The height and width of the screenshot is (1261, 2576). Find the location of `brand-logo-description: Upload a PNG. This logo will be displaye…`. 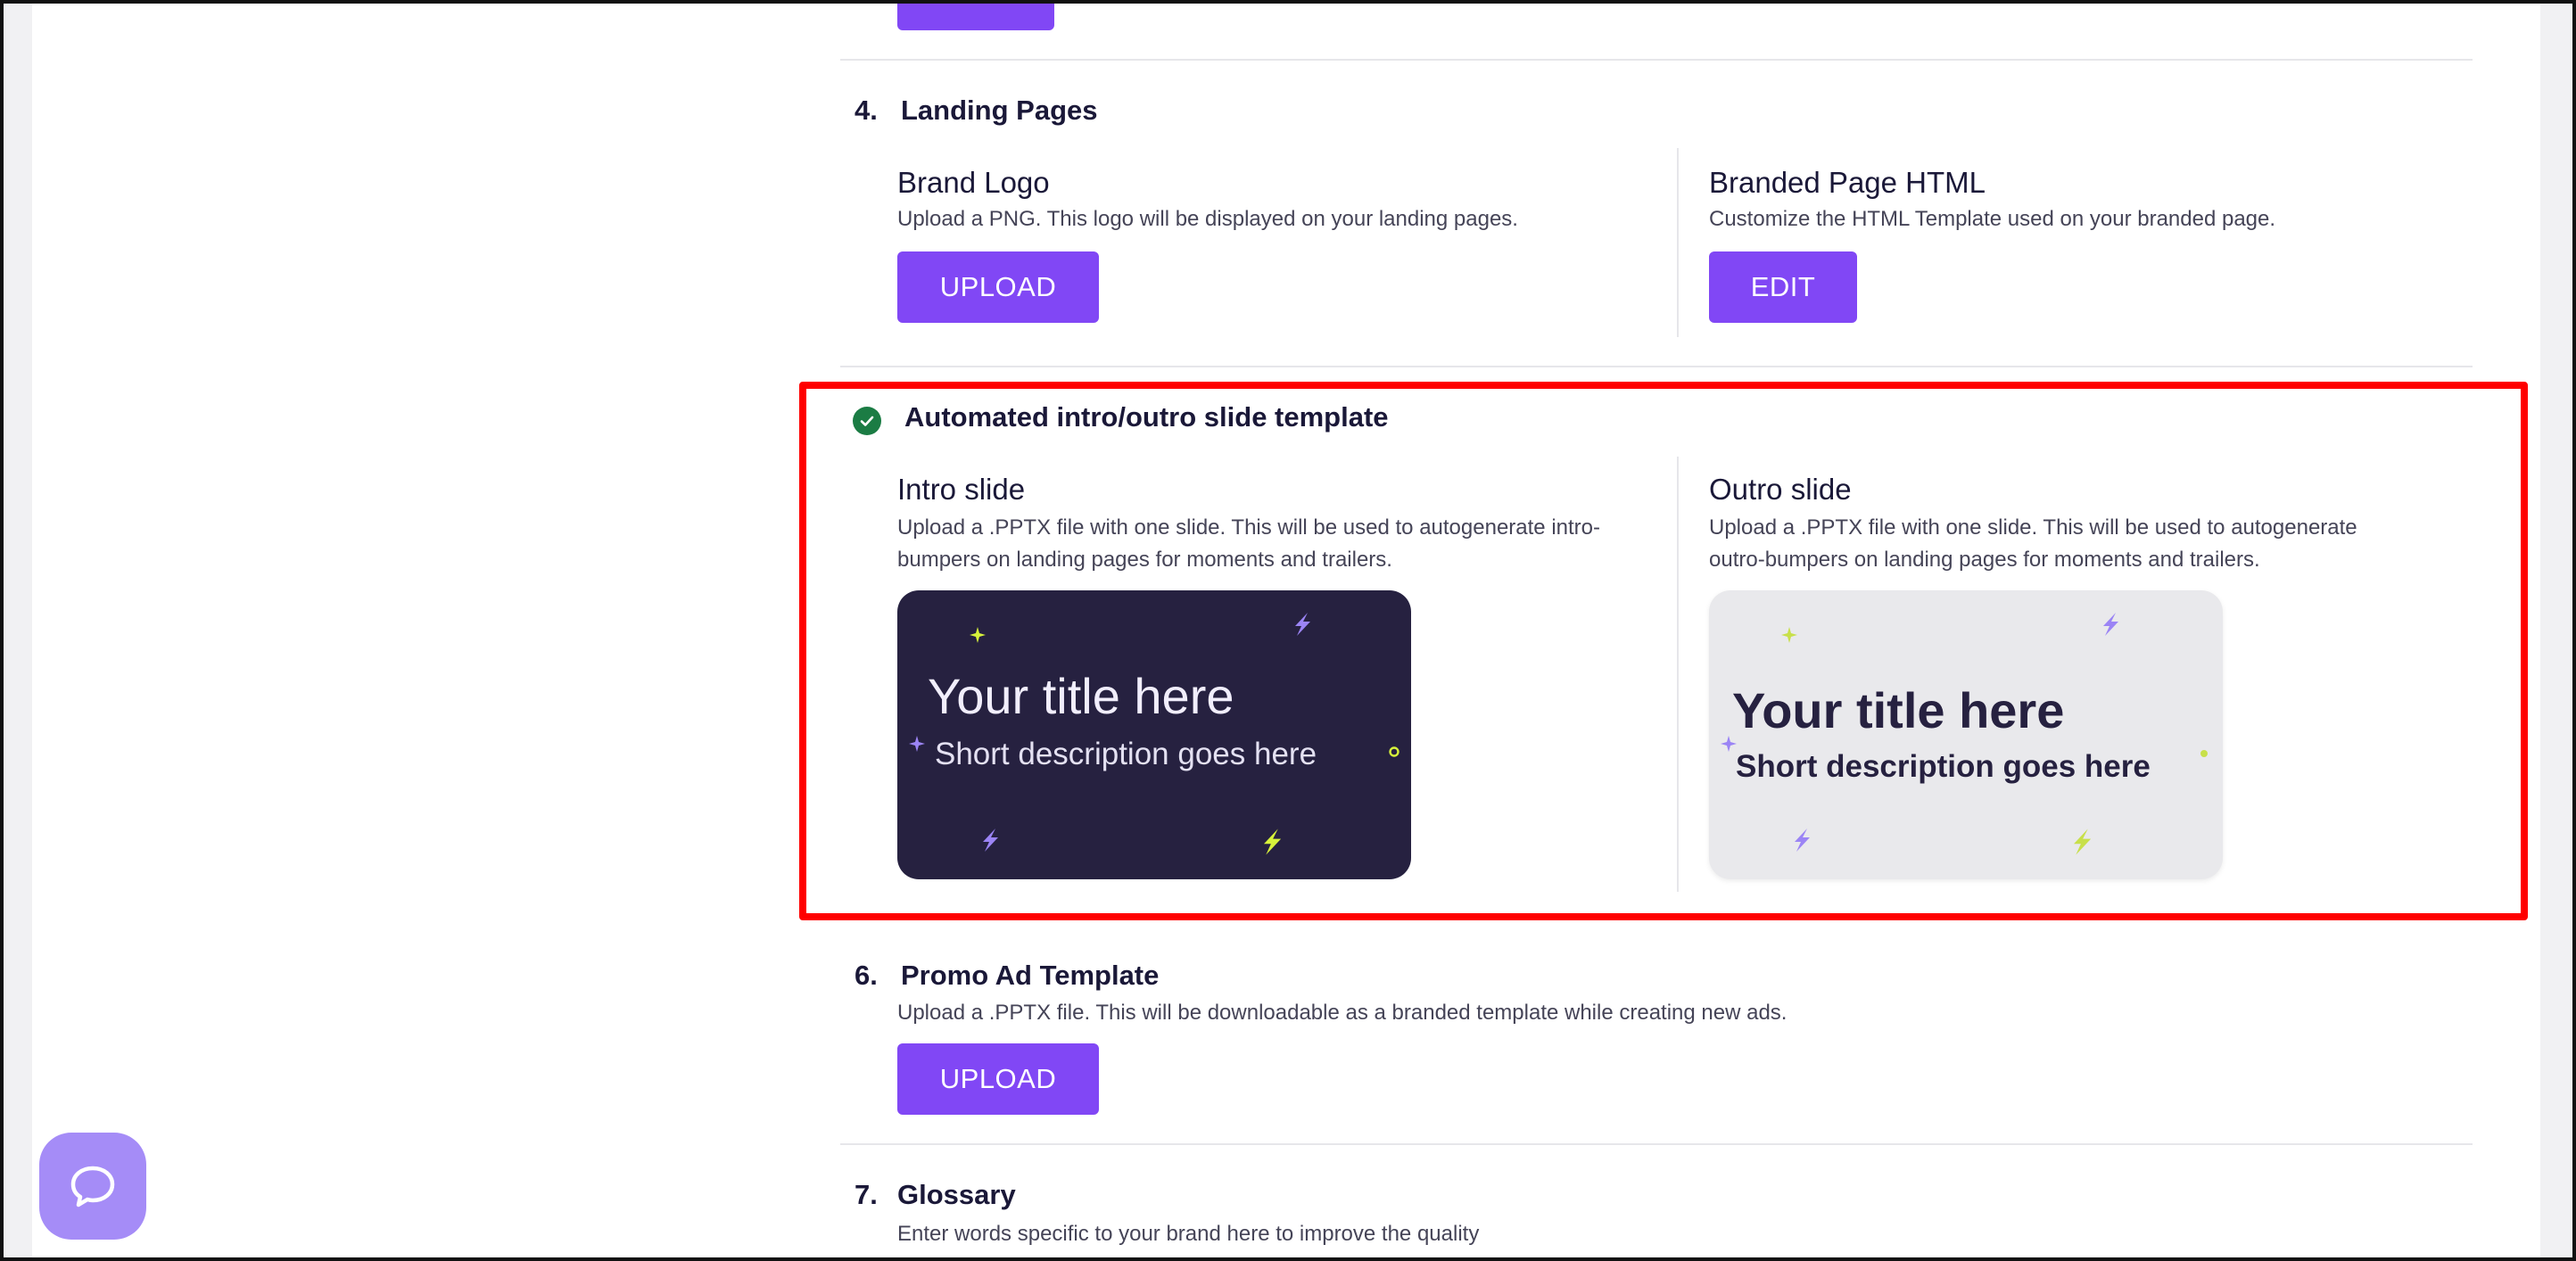

brand-logo-description: Upload a PNG. This logo will be displaye… is located at coordinates (1207, 219).